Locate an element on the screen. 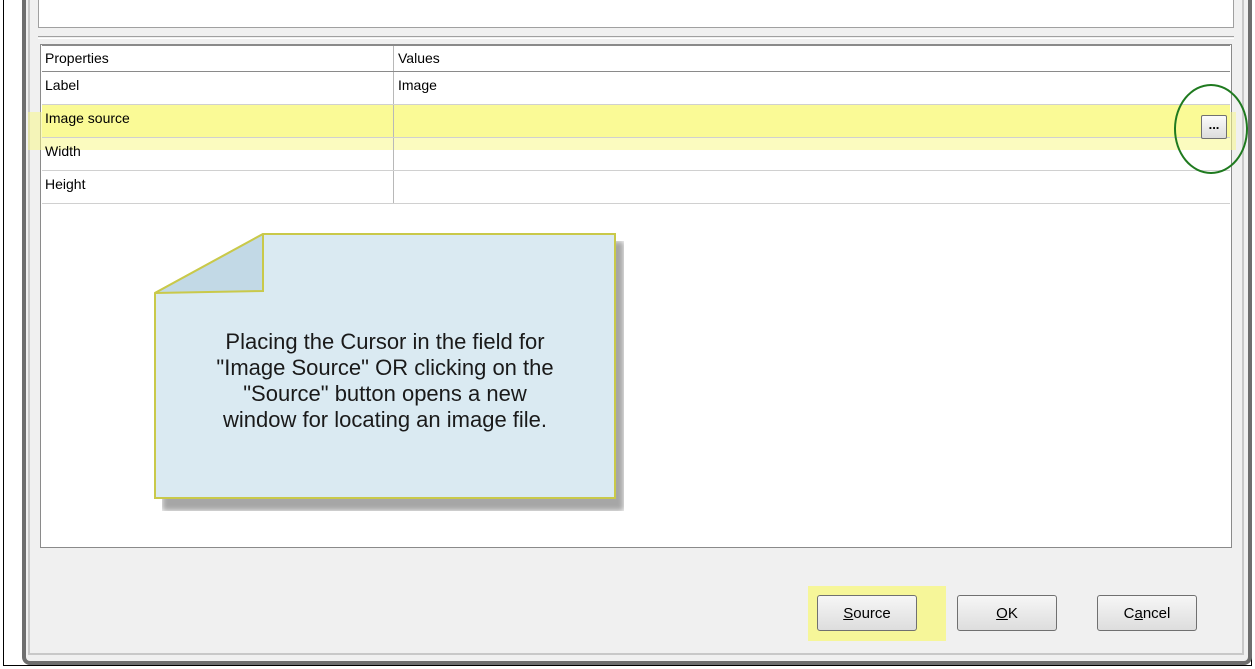 Image resolution: width=1255 pixels, height=669 pixels. cancel-rest: ncel is located at coordinates (1156, 613).